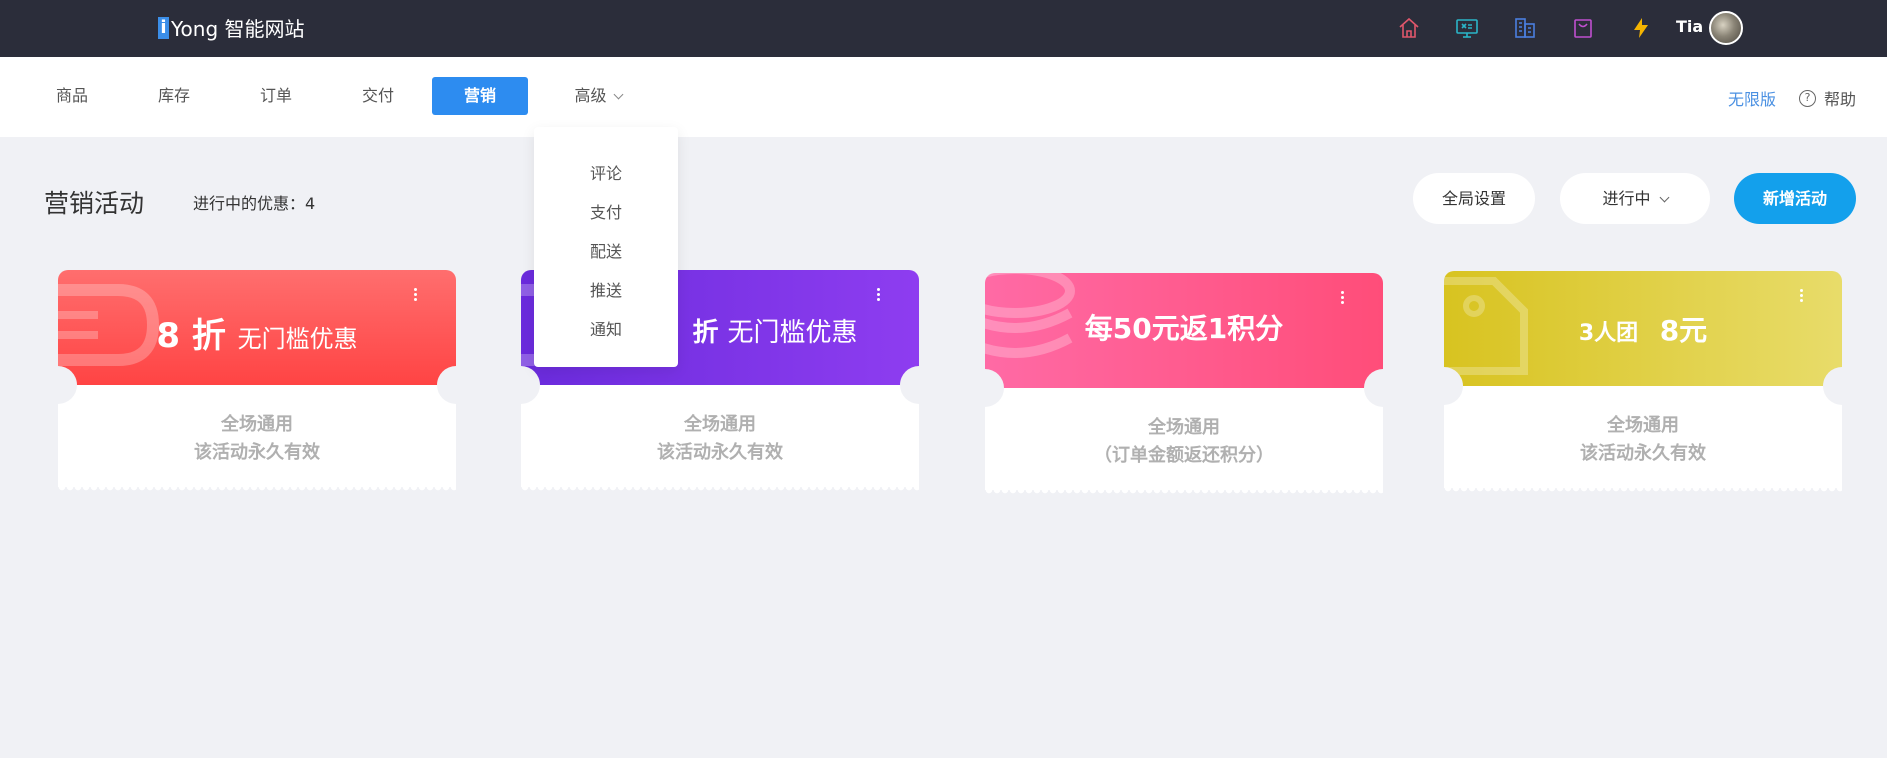 The height and width of the screenshot is (758, 1887). What do you see at coordinates (1409, 28) in the screenshot?
I see `home-icon` at bounding box center [1409, 28].